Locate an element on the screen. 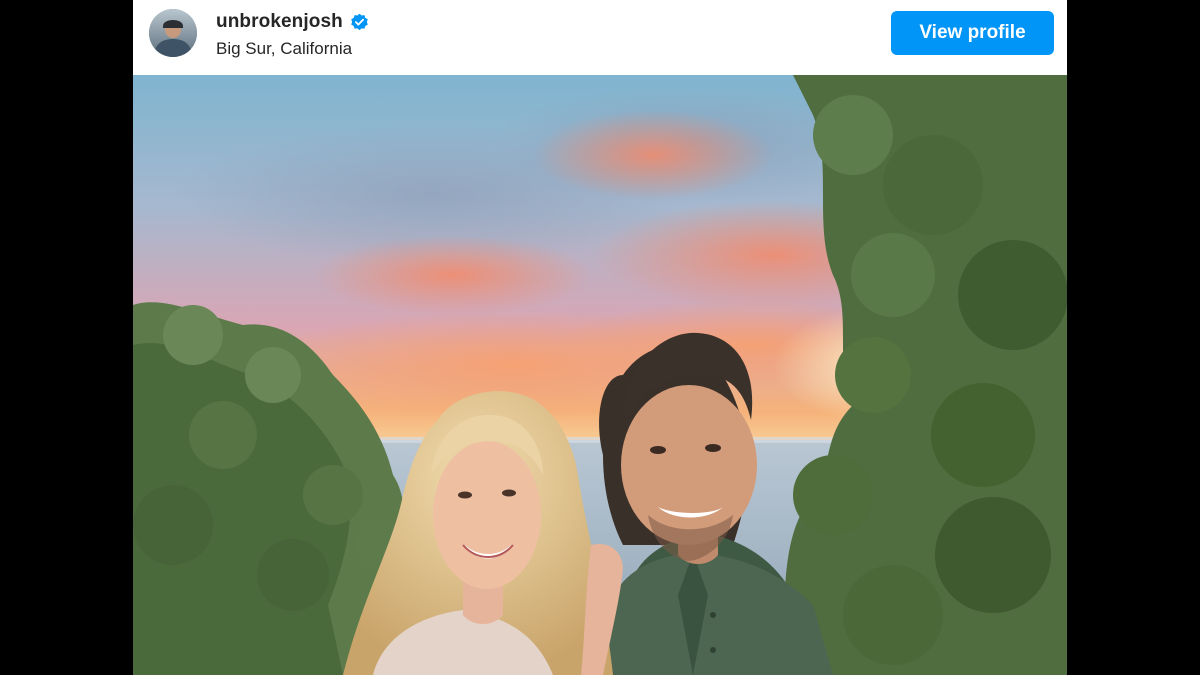 Image resolution: width=1200 pixels, height=675 pixels. username-link: unbrokenjosh is located at coordinates (279, 22).